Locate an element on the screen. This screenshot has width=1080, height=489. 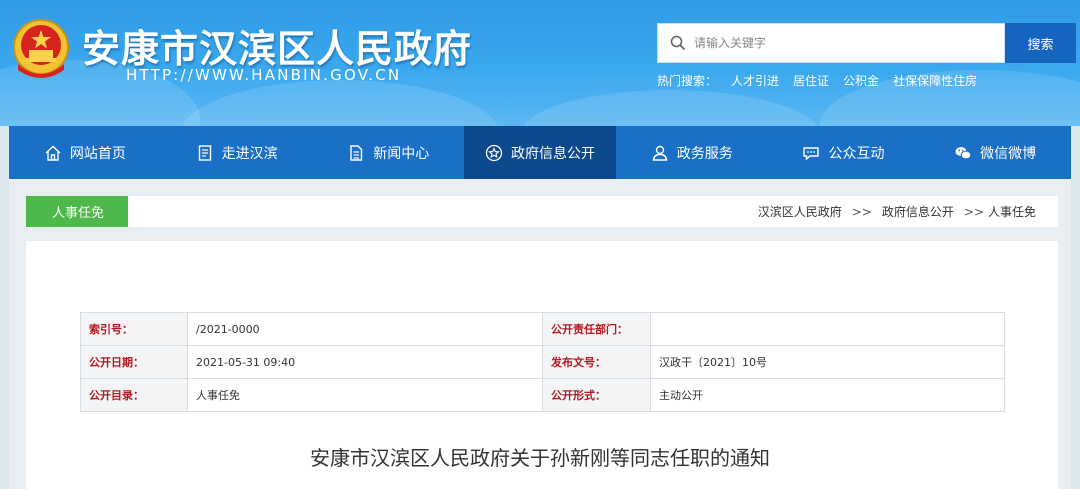
search-input is located at coordinates (844, 43).